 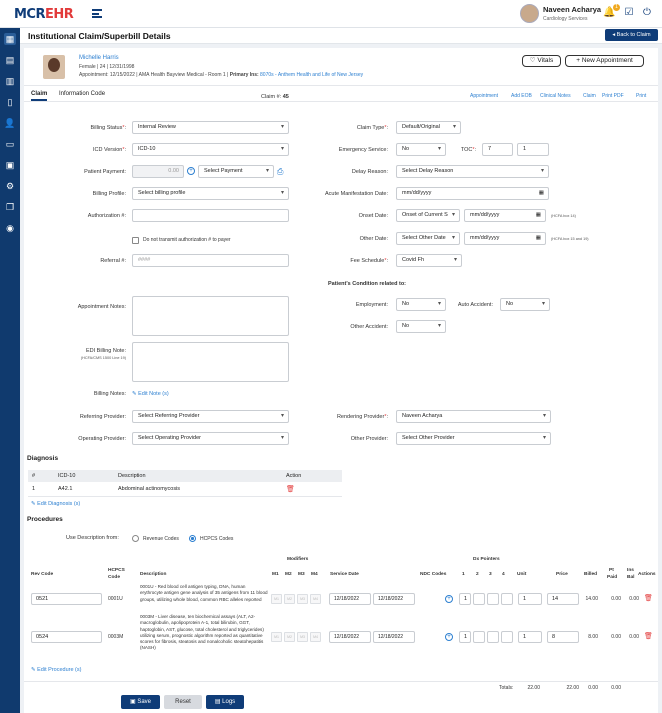 What do you see at coordinates (473, 416) in the screenshot?
I see `rendering-provider-select: Naveen Acharya` at bounding box center [473, 416].